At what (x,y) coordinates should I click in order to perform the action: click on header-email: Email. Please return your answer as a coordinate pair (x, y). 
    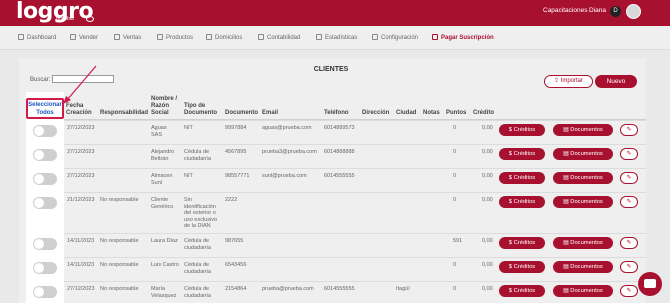
    Looking at the image, I should click on (270, 113).